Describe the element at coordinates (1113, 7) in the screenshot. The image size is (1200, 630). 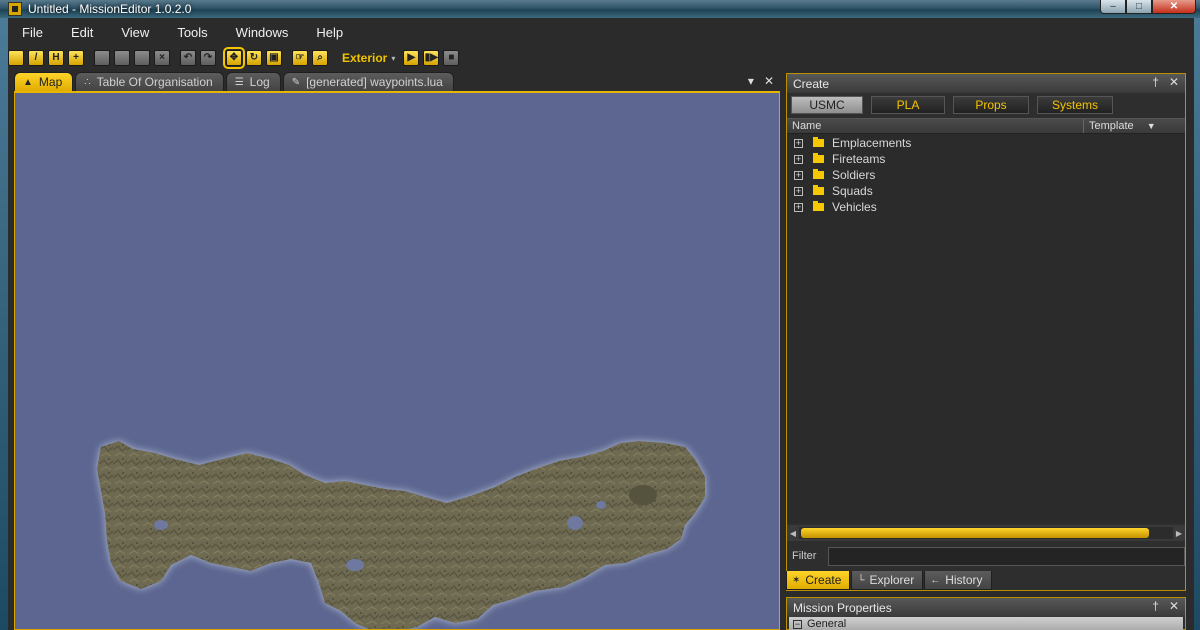
I see `minimize-button: –` at that location.